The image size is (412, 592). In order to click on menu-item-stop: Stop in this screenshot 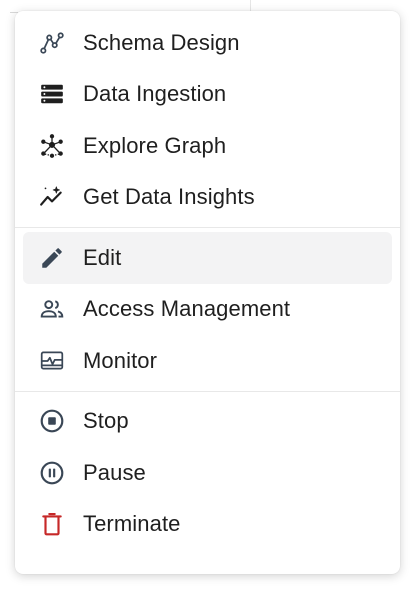, I will do `click(207, 422)`.